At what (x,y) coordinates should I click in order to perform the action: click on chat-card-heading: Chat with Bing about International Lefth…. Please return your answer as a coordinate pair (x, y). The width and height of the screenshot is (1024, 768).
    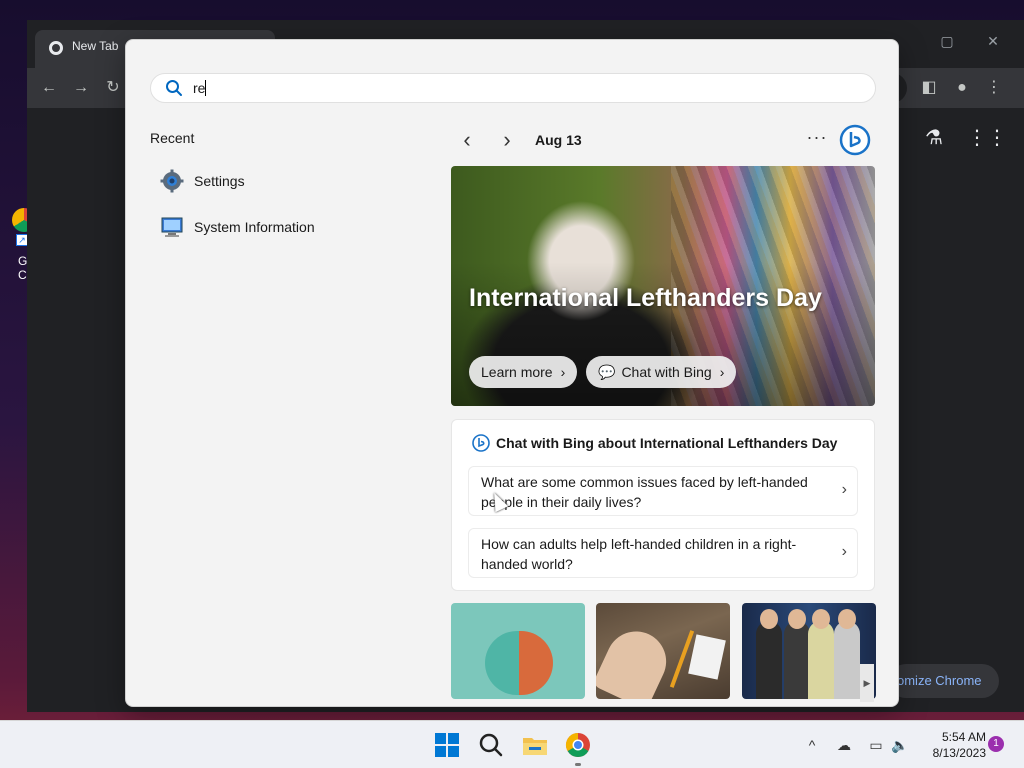
    Looking at the image, I should click on (654, 443).